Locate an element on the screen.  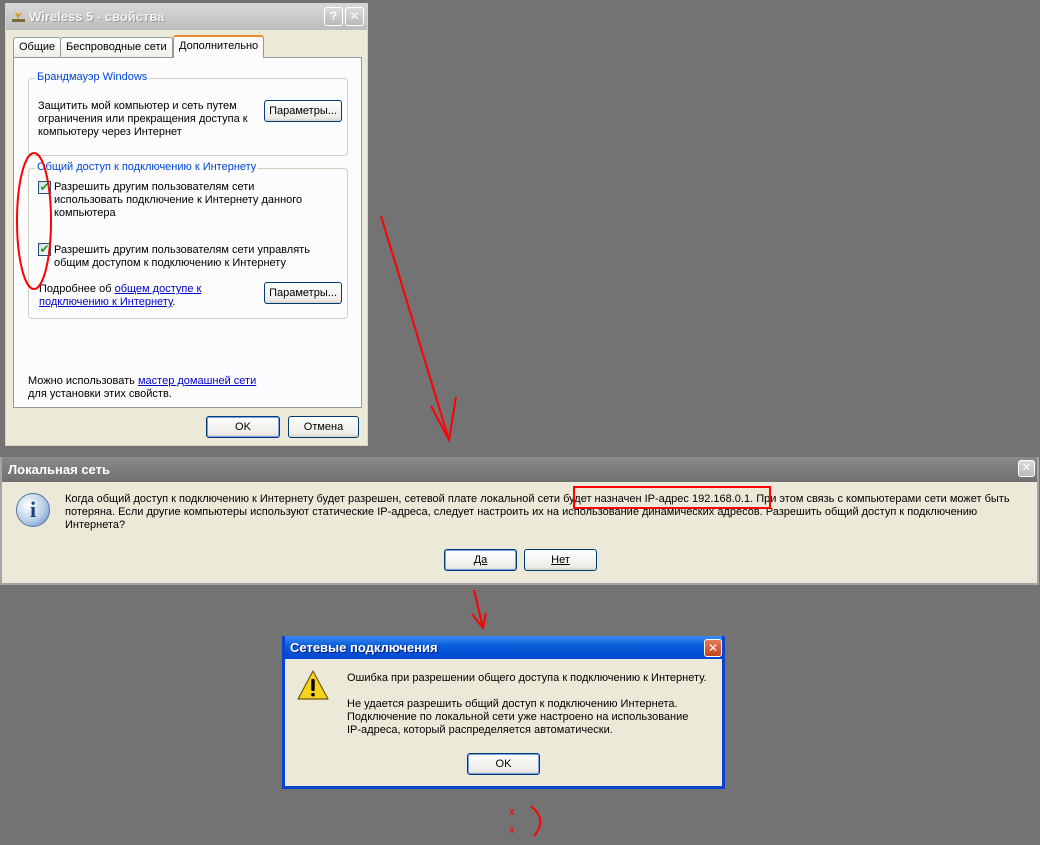
tab-advanced: Дополнительно is located at coordinates (219, 46).